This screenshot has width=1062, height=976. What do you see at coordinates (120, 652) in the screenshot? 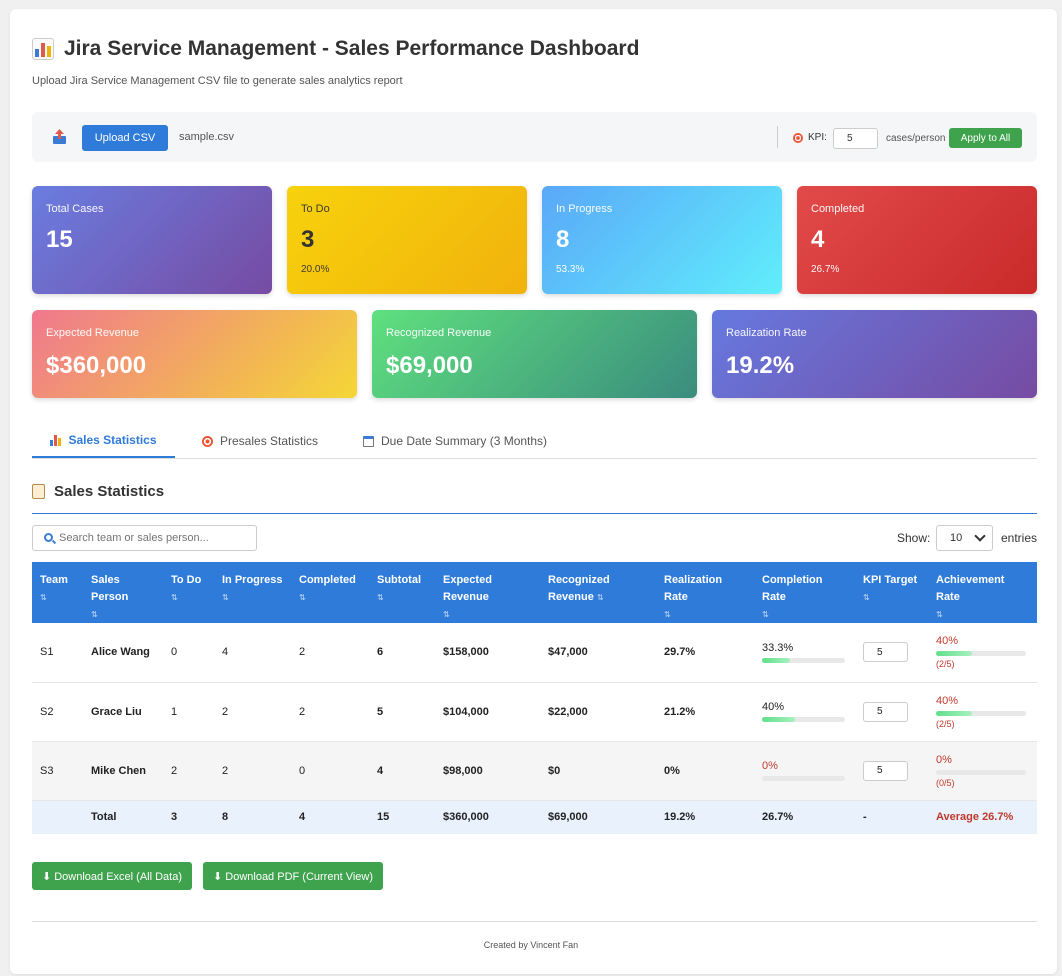
I see `cell-sales-person: Alice Wang` at bounding box center [120, 652].